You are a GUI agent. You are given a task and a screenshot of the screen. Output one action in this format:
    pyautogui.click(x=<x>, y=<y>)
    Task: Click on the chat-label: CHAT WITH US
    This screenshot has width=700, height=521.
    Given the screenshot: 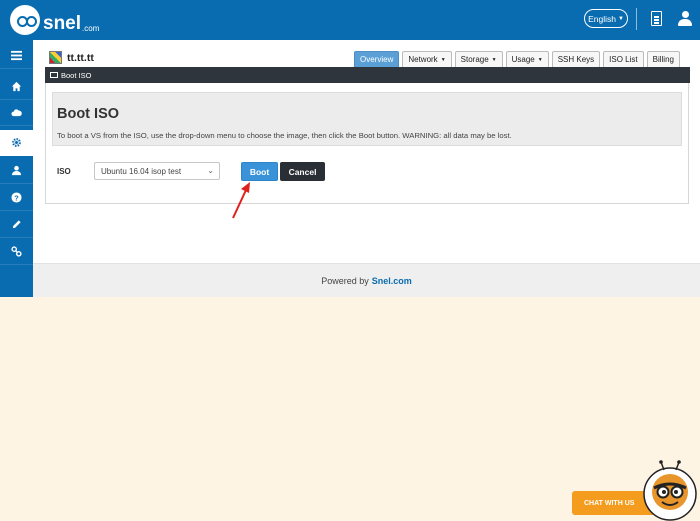 What is the action you would take?
    pyautogui.click(x=609, y=503)
    